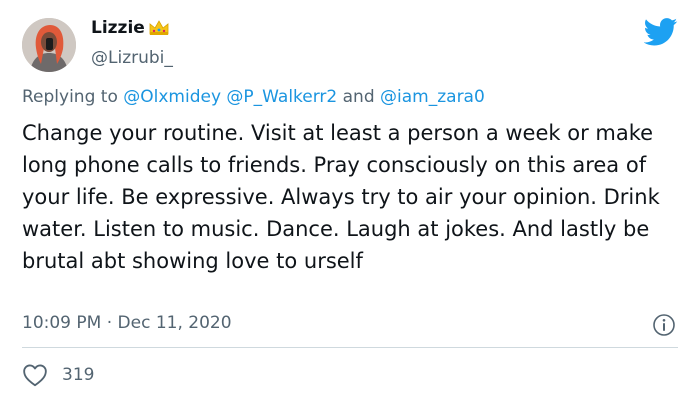 This screenshot has height=402, width=700. I want to click on twitter-bird-icon, so click(660, 32).